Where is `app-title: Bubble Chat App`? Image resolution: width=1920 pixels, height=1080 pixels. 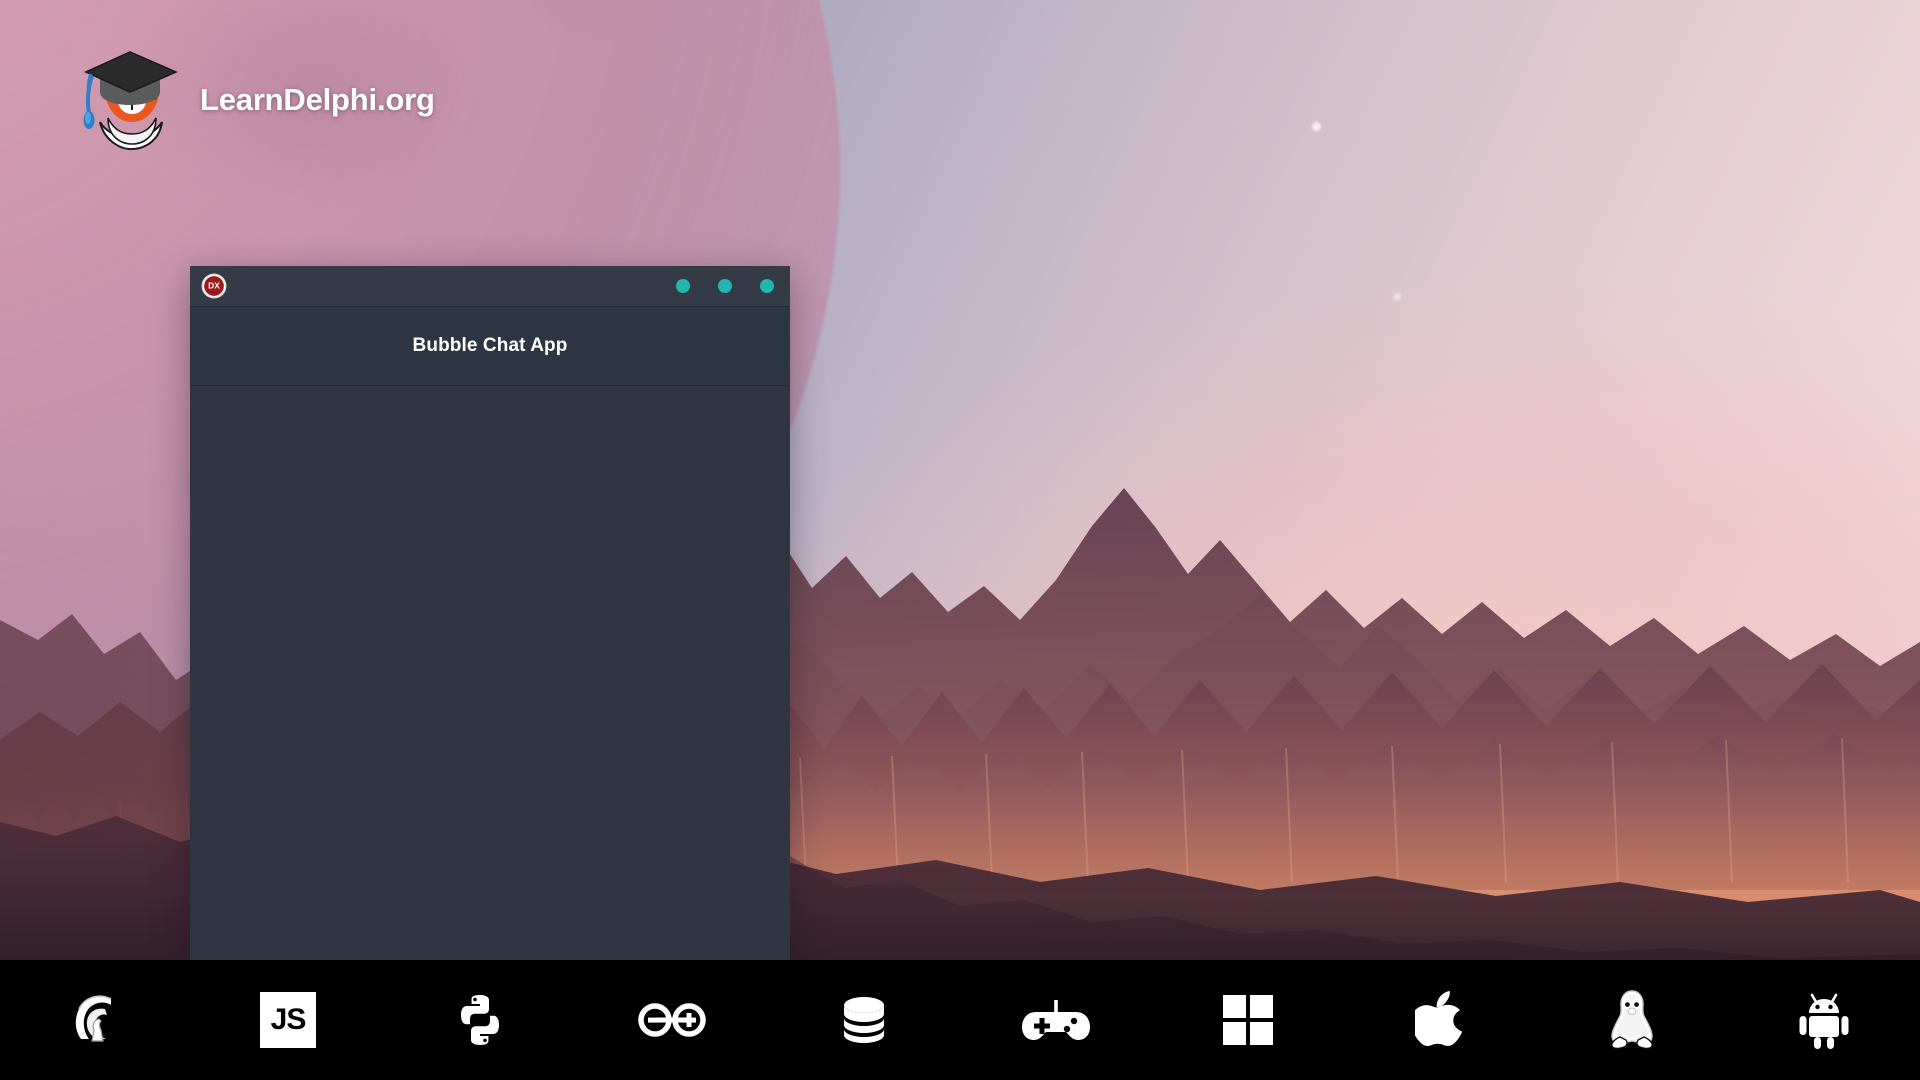
app-title: Bubble Chat App is located at coordinates (490, 345).